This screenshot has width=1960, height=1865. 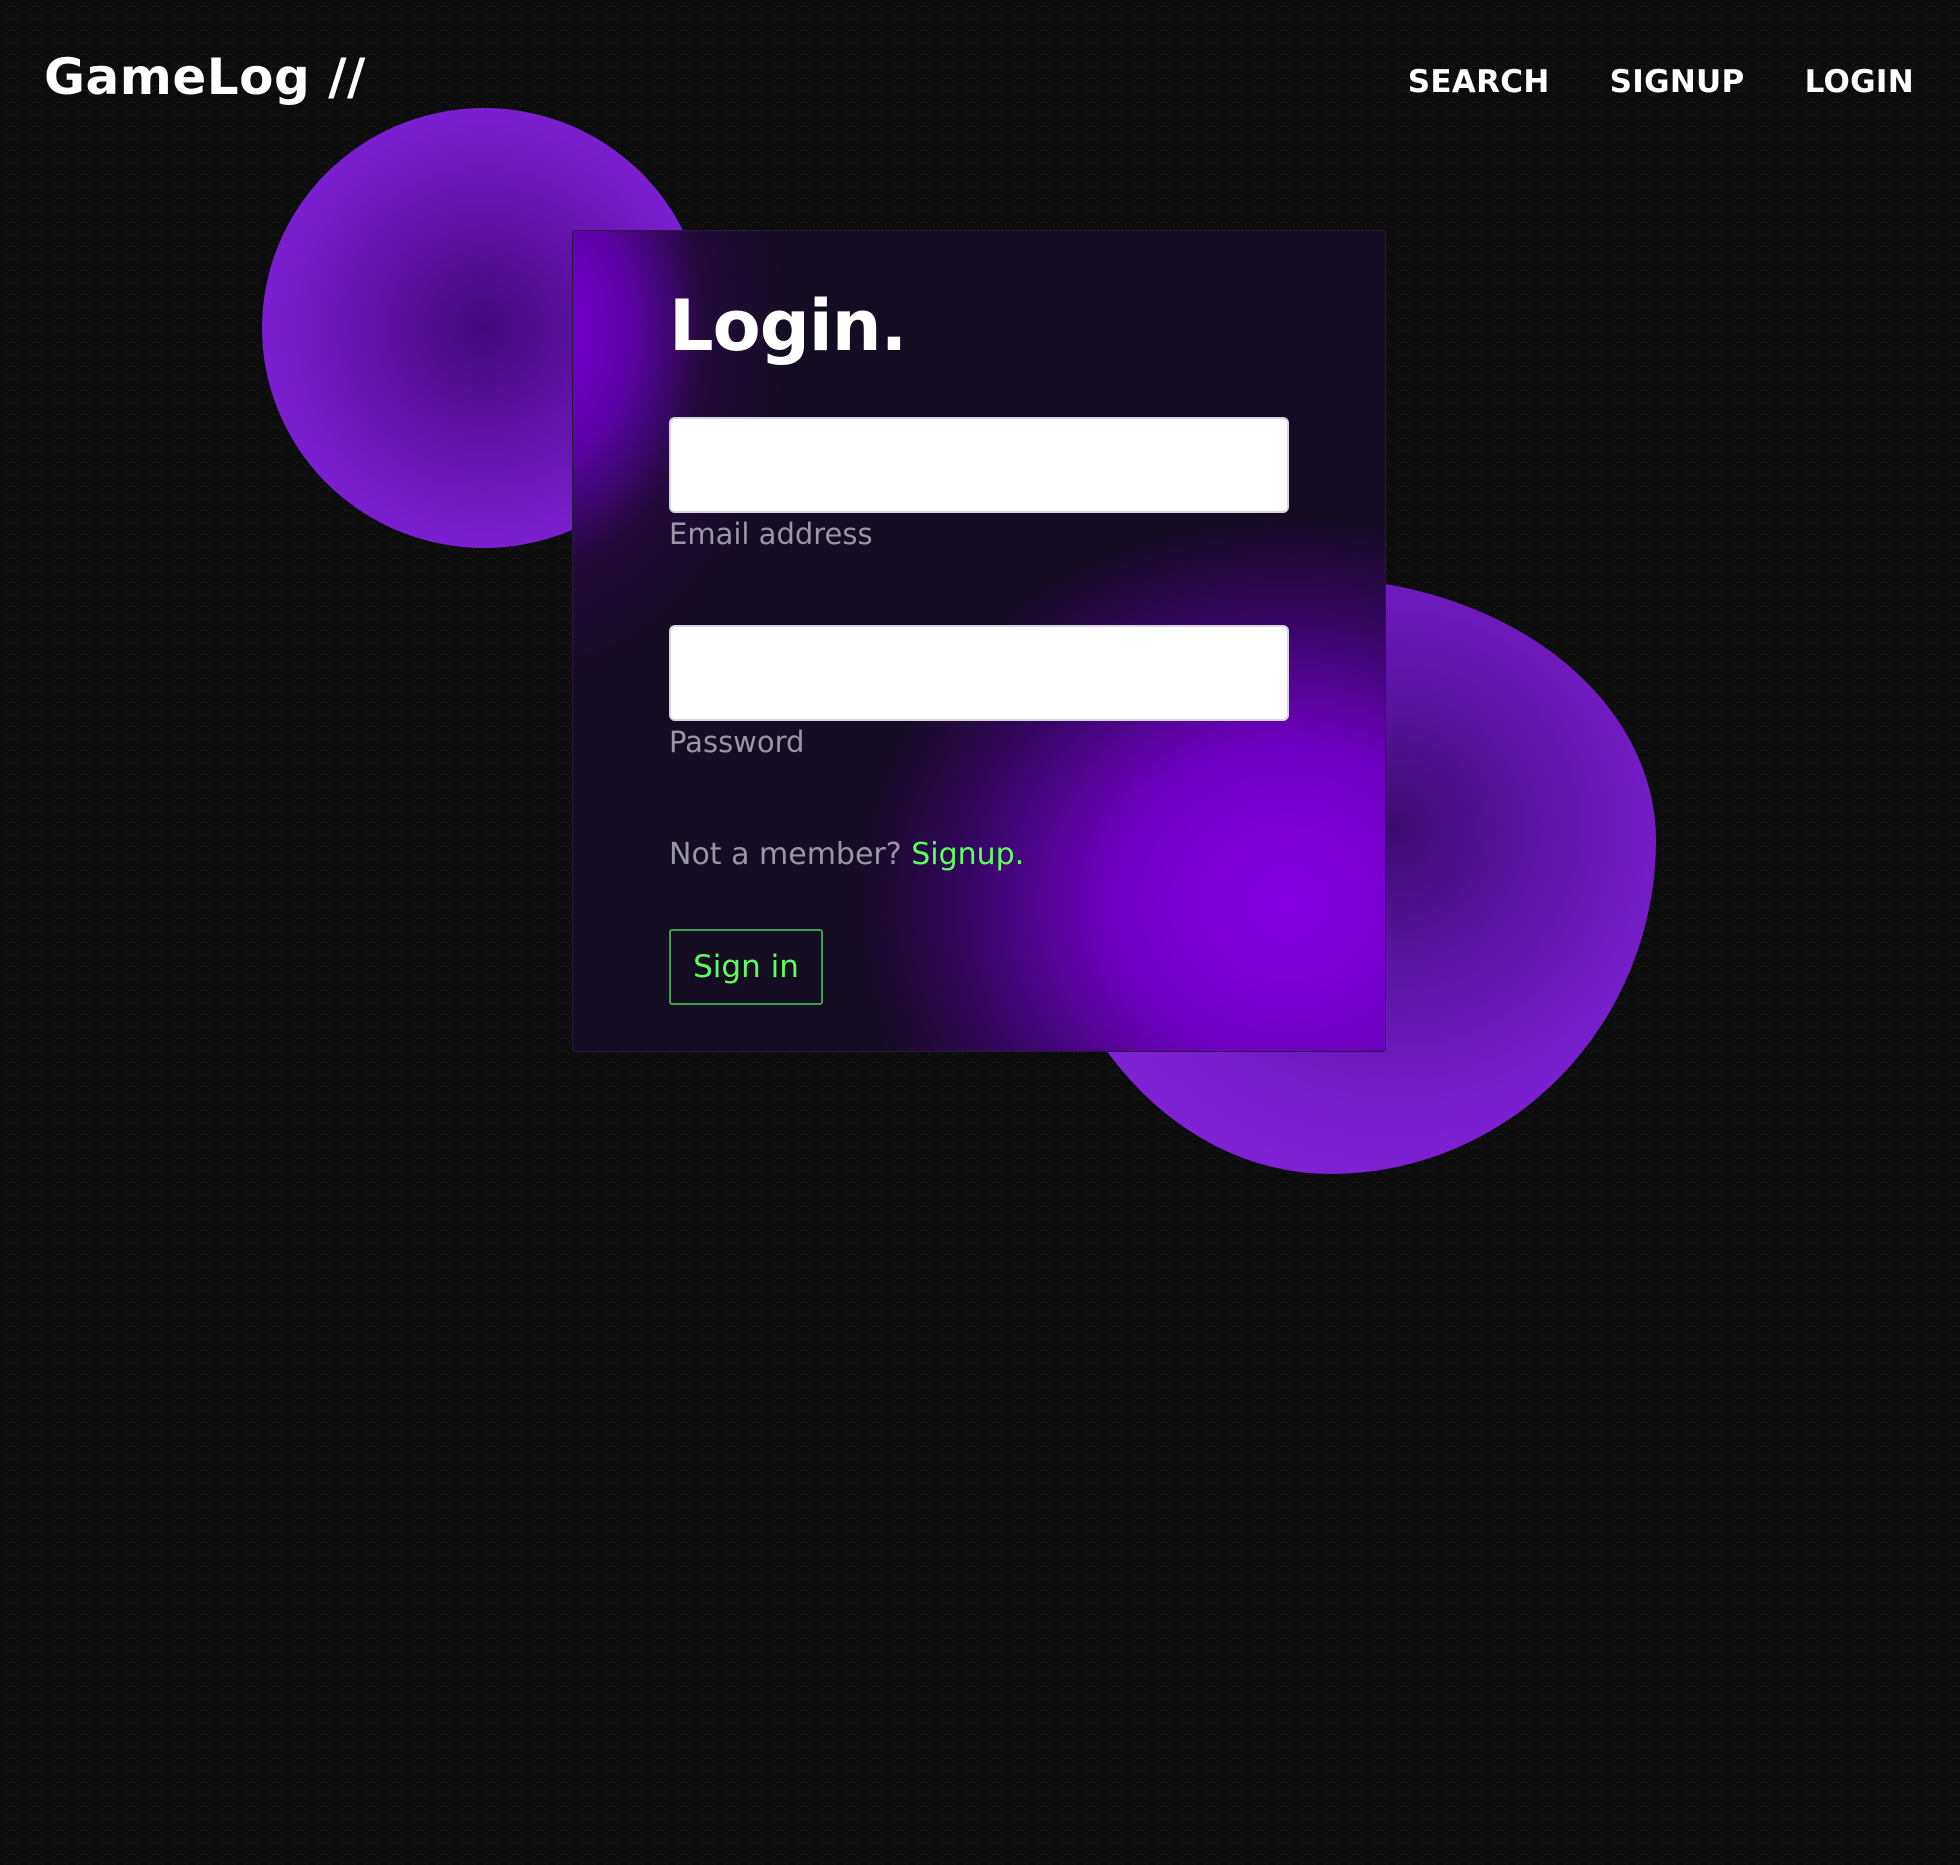 What do you see at coordinates (737, 742) in the screenshot?
I see `password-label: Password` at bounding box center [737, 742].